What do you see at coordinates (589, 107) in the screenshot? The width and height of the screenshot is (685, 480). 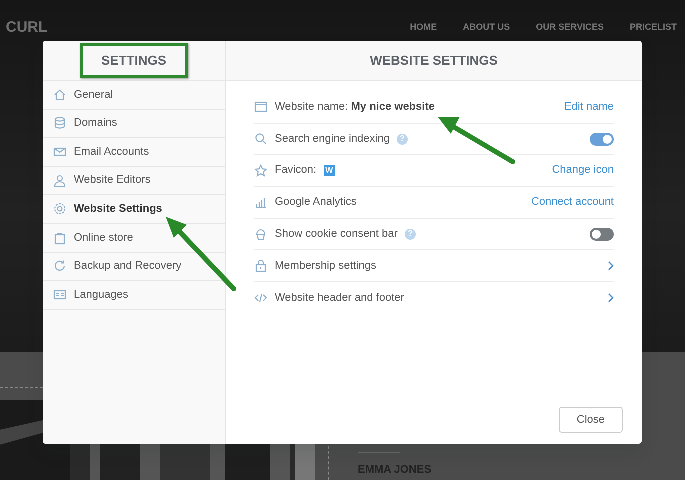 I see `edit-link: Edit name` at bounding box center [589, 107].